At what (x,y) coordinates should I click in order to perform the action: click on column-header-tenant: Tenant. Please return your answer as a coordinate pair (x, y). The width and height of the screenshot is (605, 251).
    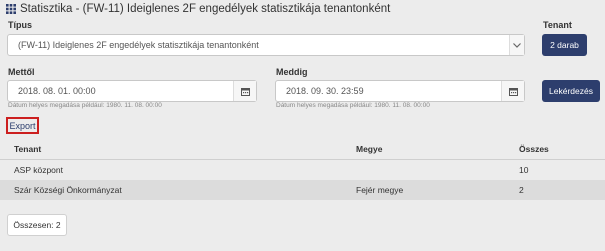
    Looking at the image, I should click on (27, 148).